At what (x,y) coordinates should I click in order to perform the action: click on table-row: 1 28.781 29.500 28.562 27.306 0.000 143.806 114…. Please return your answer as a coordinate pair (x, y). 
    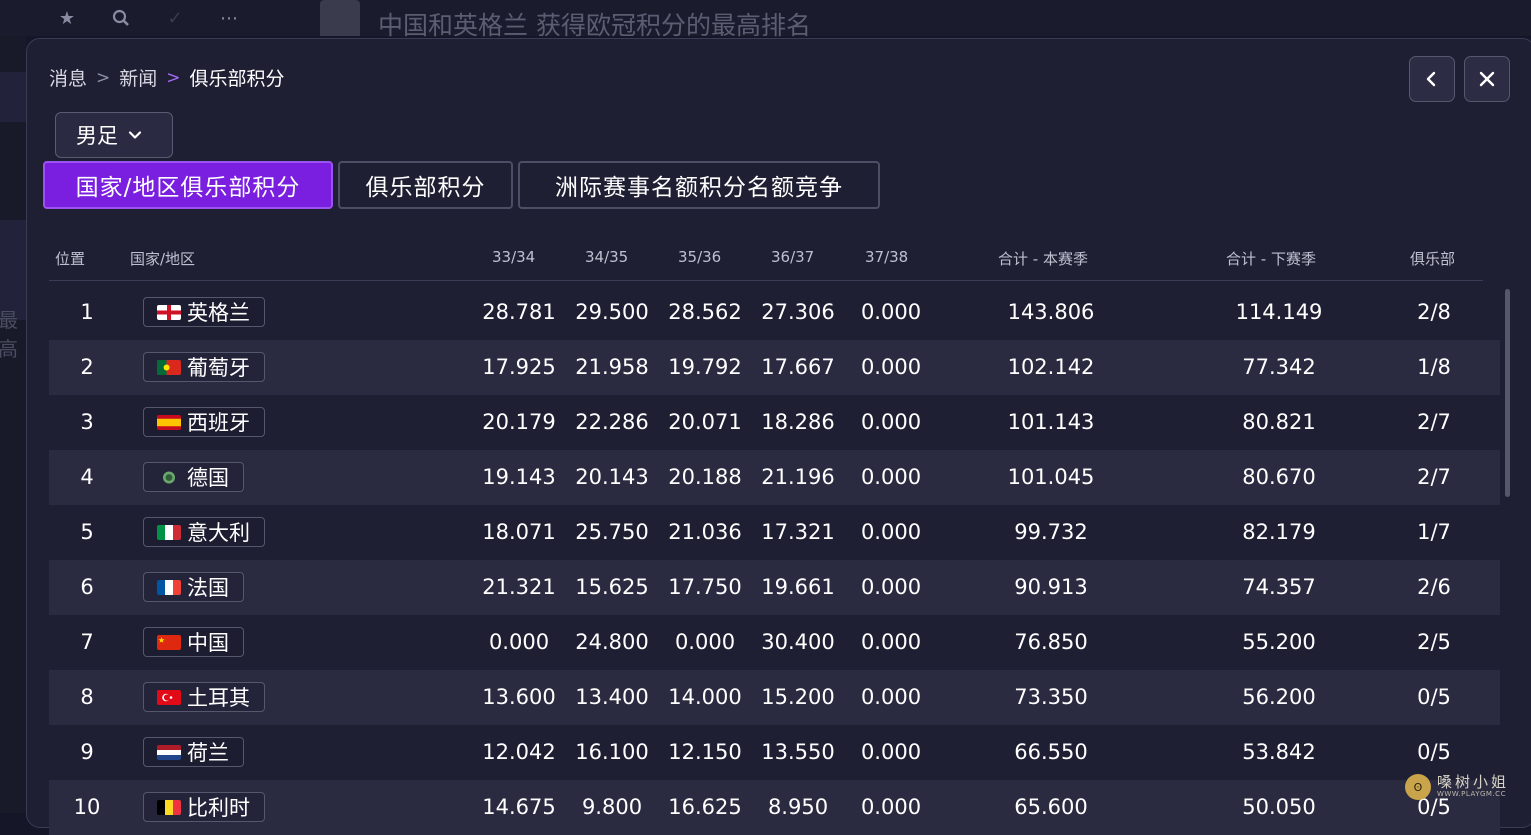
    Looking at the image, I should click on (774, 312).